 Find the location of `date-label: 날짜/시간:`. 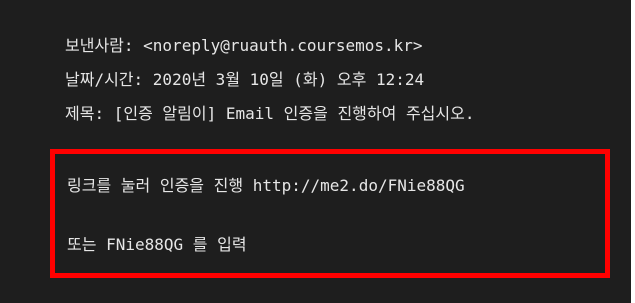

date-label: 날짜/시간: is located at coordinates (104, 79).